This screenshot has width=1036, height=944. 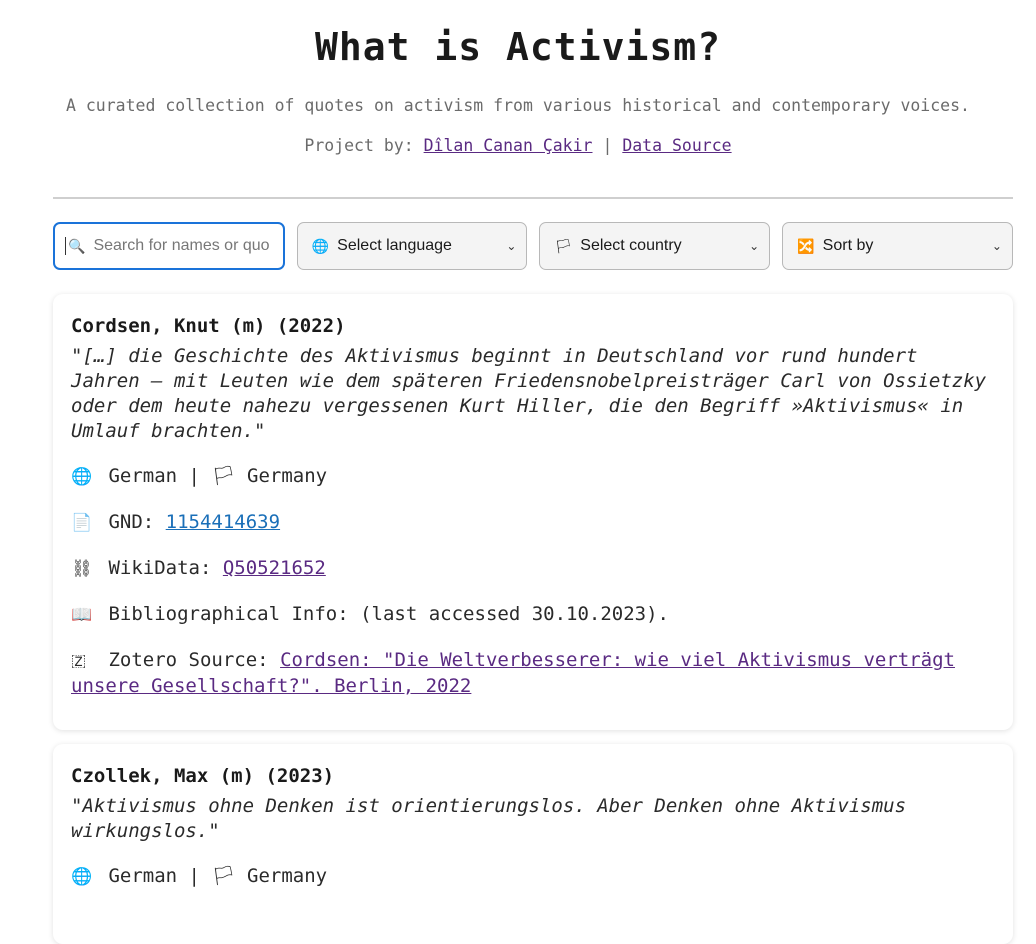 What do you see at coordinates (79, 661) in the screenshot?
I see `zotero-icon: 🇿` at bounding box center [79, 661].